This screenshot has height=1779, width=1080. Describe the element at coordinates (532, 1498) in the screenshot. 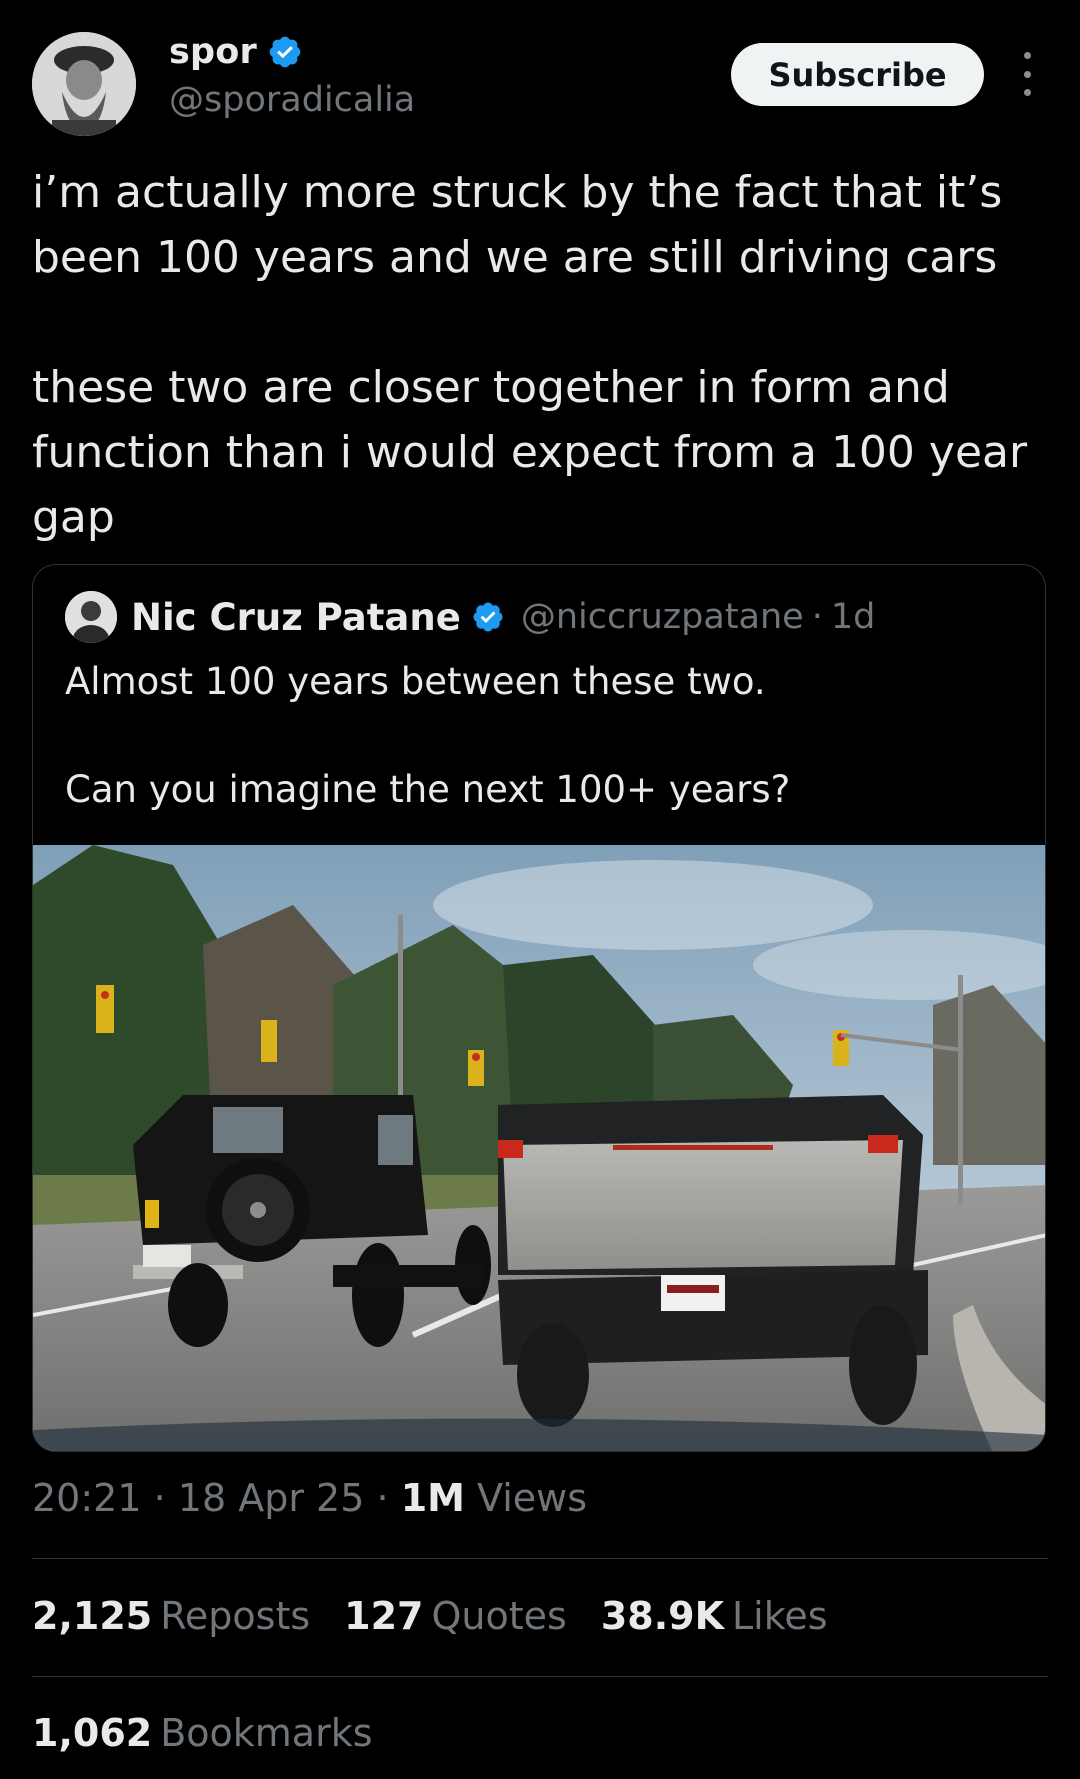

I see `views-label: Views` at that location.